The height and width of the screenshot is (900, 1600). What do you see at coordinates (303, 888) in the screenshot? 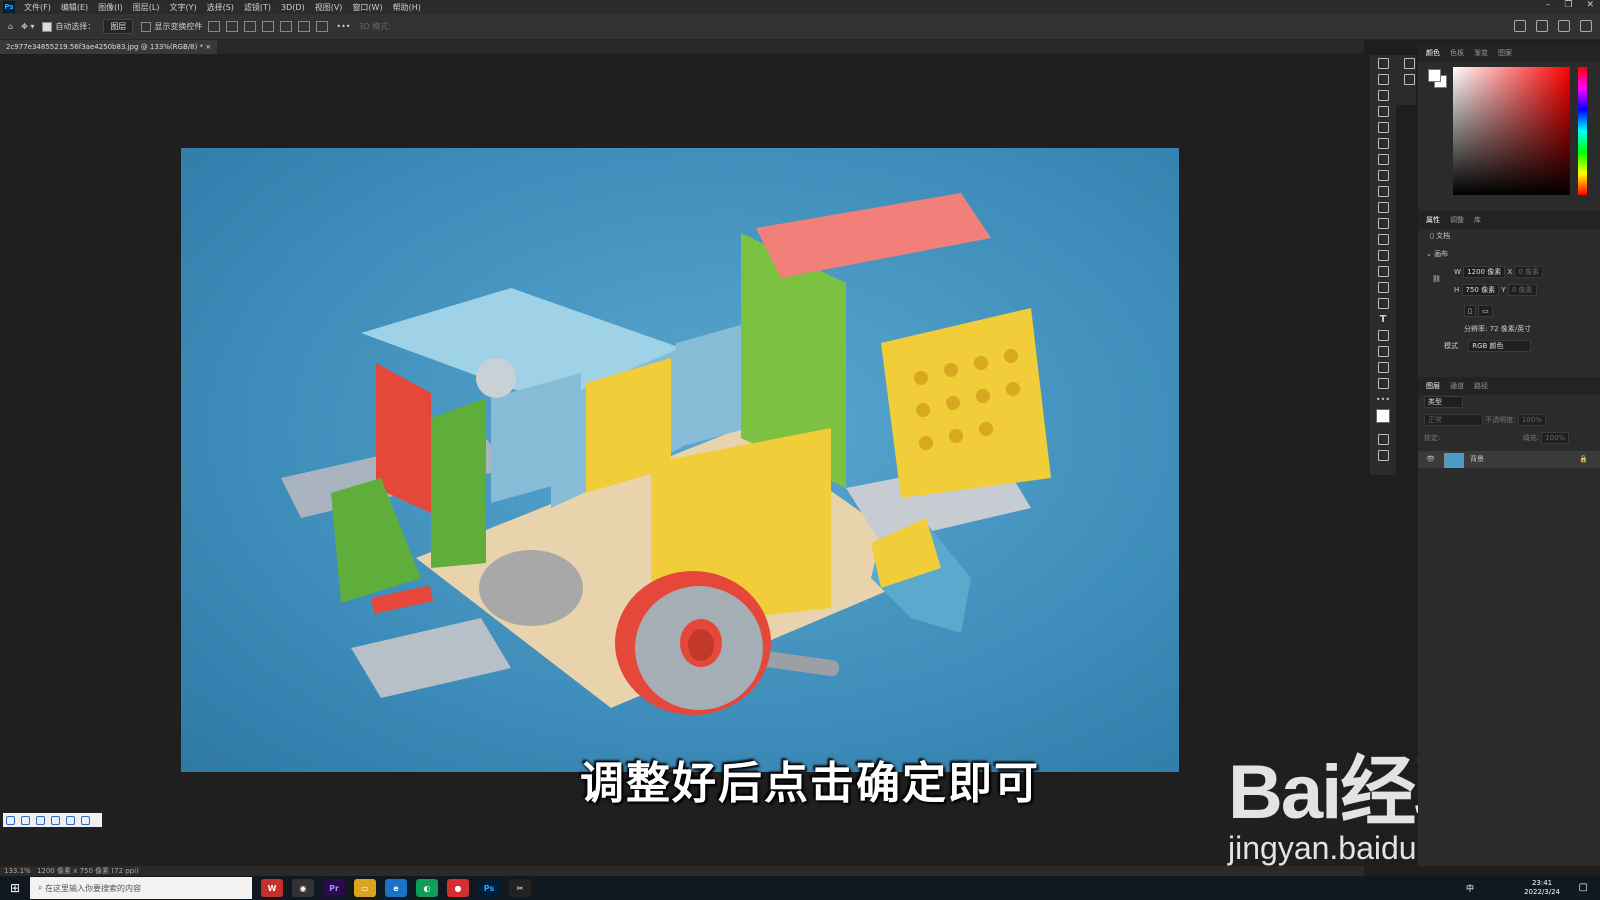
I see `mouse-app-icon: ◉` at bounding box center [303, 888].